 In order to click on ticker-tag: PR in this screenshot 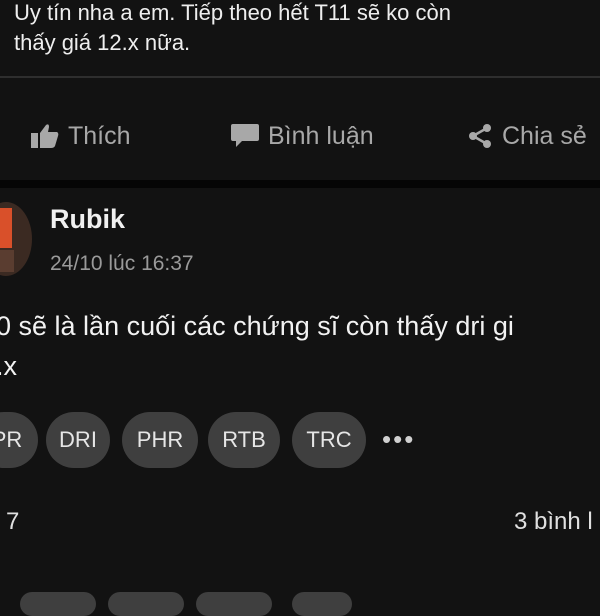, I will do `click(19, 440)`.